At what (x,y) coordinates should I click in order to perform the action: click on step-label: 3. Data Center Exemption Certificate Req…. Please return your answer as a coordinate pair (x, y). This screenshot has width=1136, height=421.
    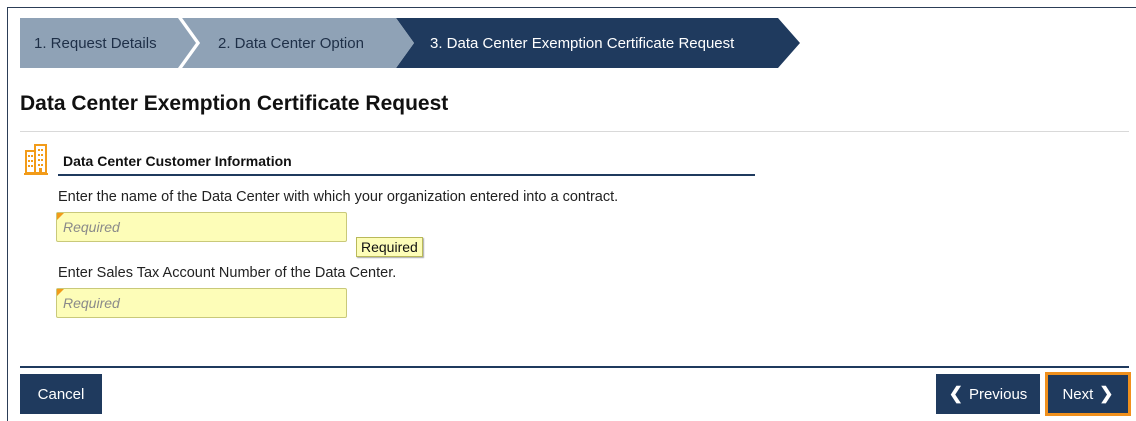
    Looking at the image, I should click on (582, 43).